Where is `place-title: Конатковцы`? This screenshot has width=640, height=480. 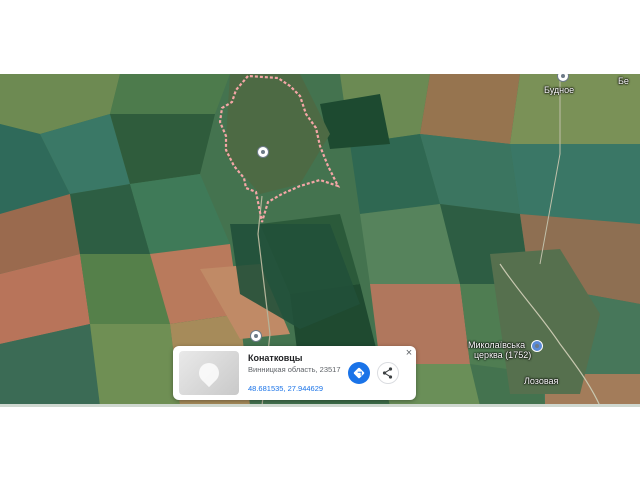
place-title: Конатковцы is located at coordinates (275, 358).